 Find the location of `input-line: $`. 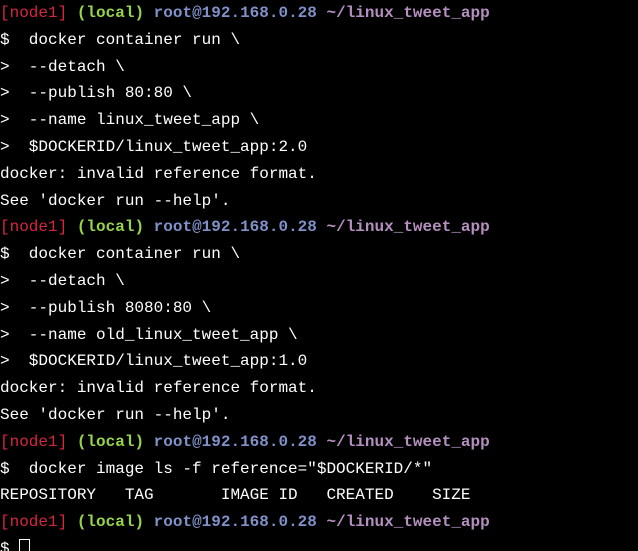

input-line: $ is located at coordinates (319, 543).